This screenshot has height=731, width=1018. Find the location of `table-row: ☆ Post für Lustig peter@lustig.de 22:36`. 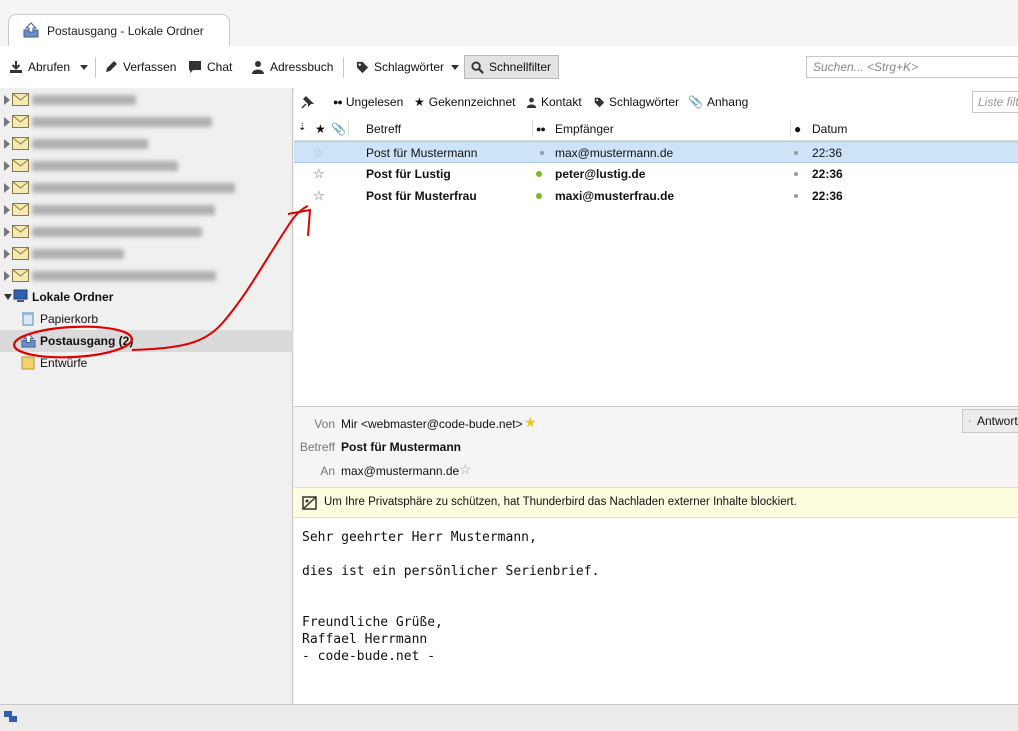

table-row: ☆ Post für Lustig peter@lustig.de 22:36 is located at coordinates (656, 174).